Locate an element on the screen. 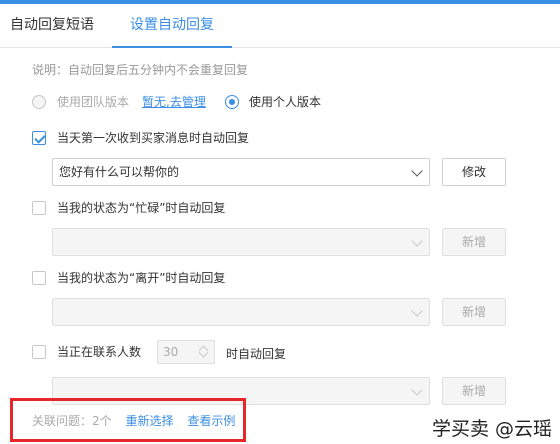 The height and width of the screenshot is (444, 560). contact-count-stepper: 30 is located at coordinates (186, 352).